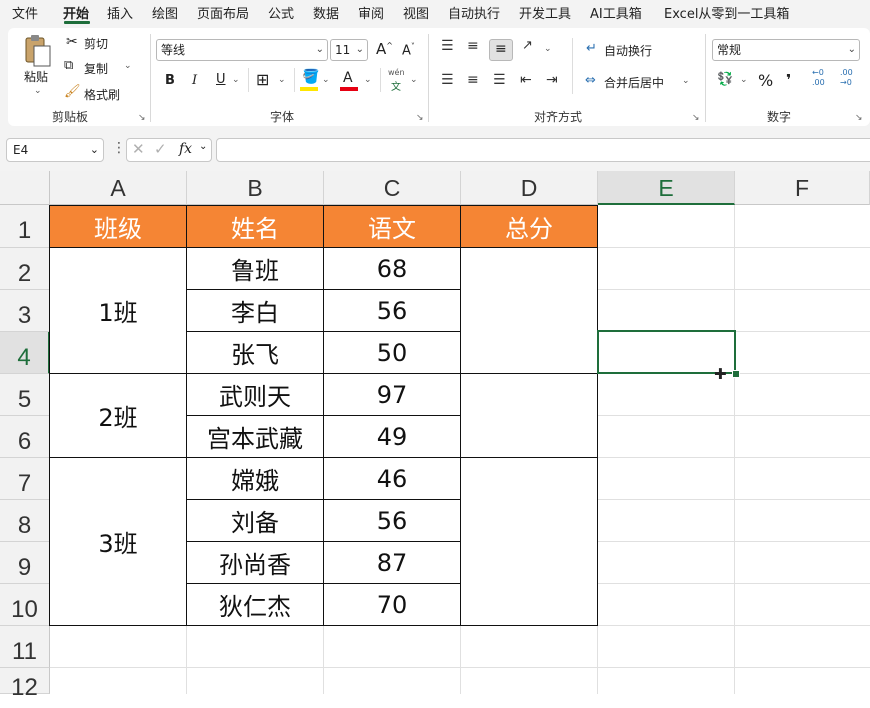 The image size is (870, 708). Describe the element at coordinates (96, 68) in the screenshot. I see `copy-button: 复制` at that location.